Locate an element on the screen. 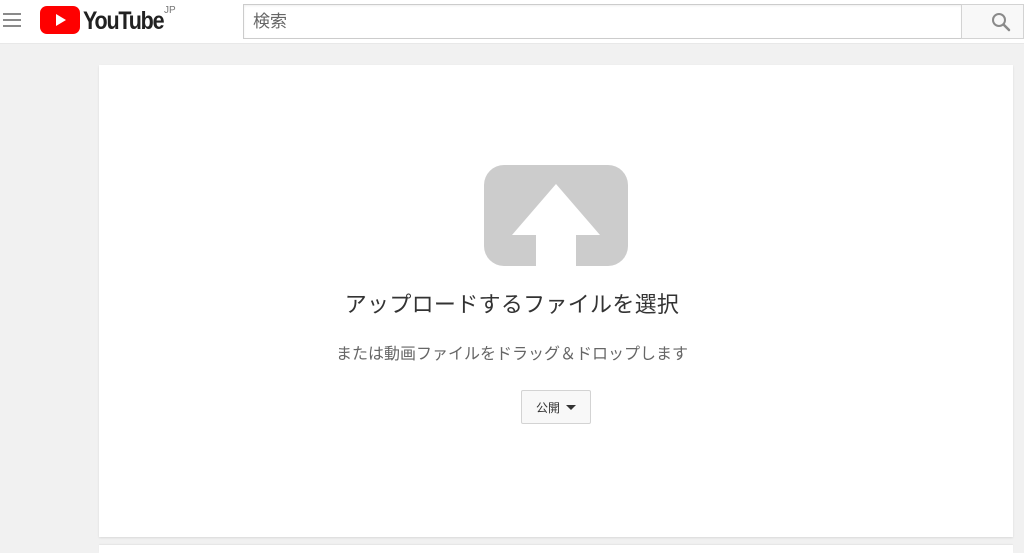 This screenshot has height=553, width=1024. upload-file-button is located at coordinates (556, 215).